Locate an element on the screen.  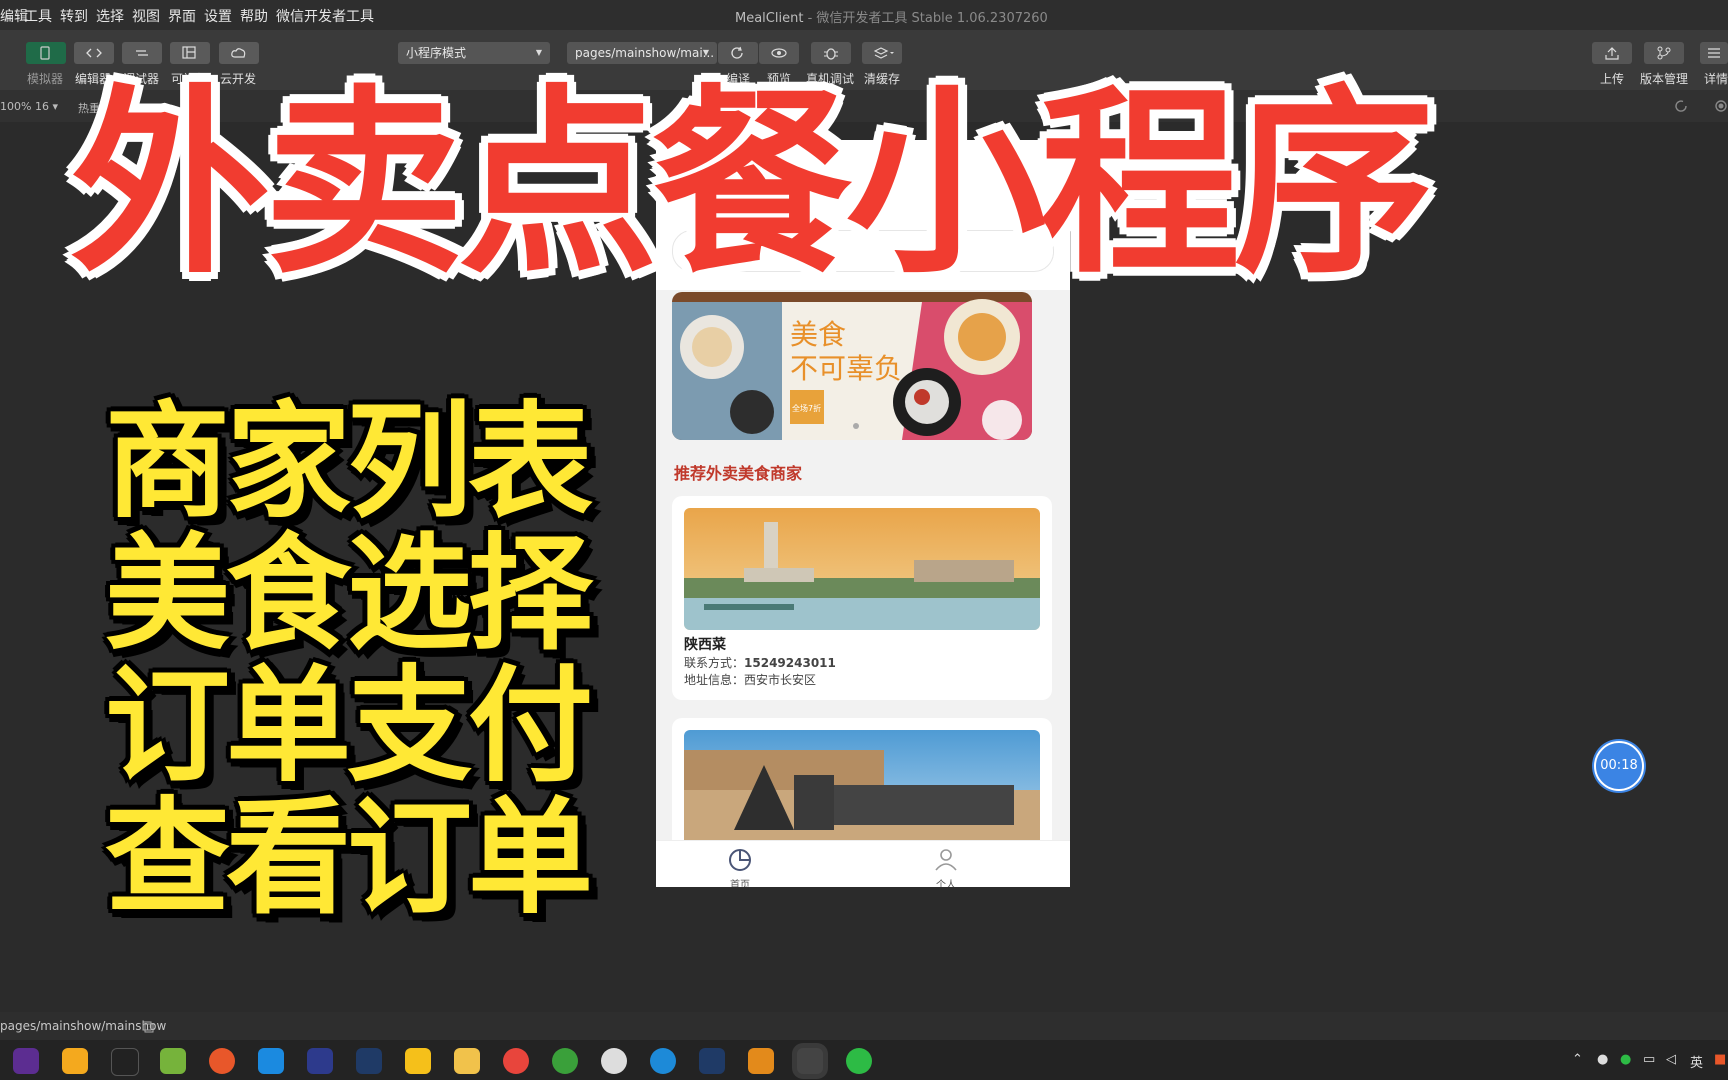
editor-toggle-button is located at coordinates (94, 53).